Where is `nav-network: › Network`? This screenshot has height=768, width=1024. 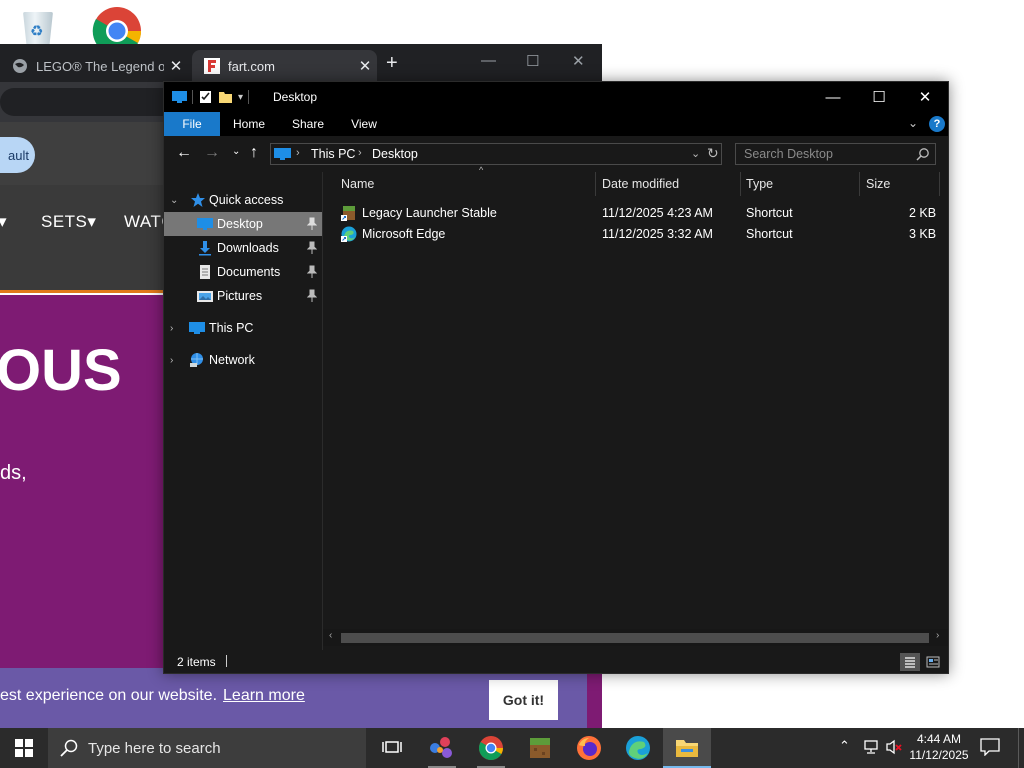 nav-network: › Network is located at coordinates (243, 360).